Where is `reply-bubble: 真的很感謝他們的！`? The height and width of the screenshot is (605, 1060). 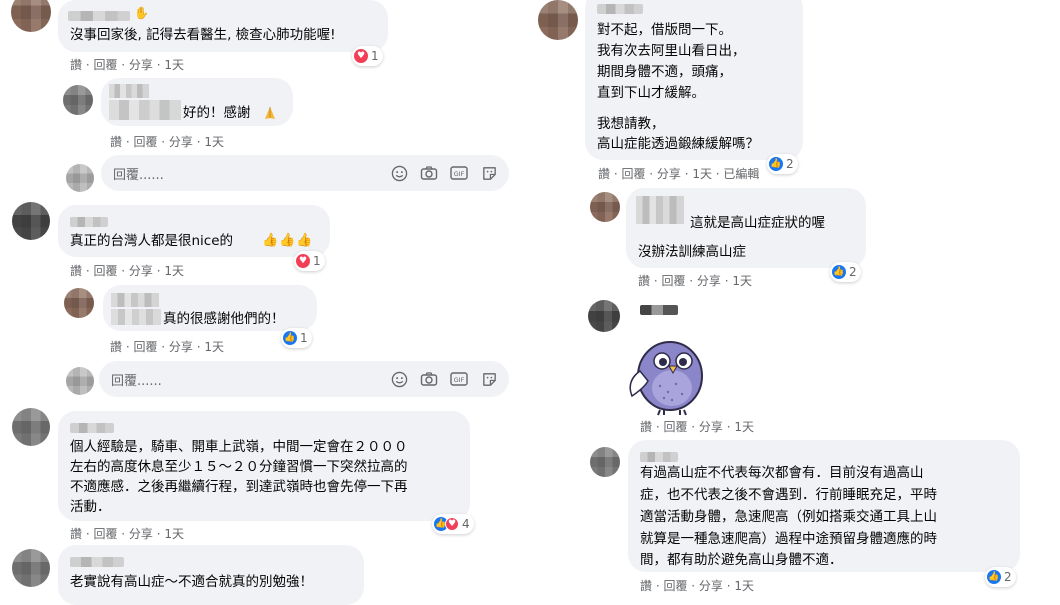 reply-bubble: 真的很感謝他們的！ is located at coordinates (210, 308).